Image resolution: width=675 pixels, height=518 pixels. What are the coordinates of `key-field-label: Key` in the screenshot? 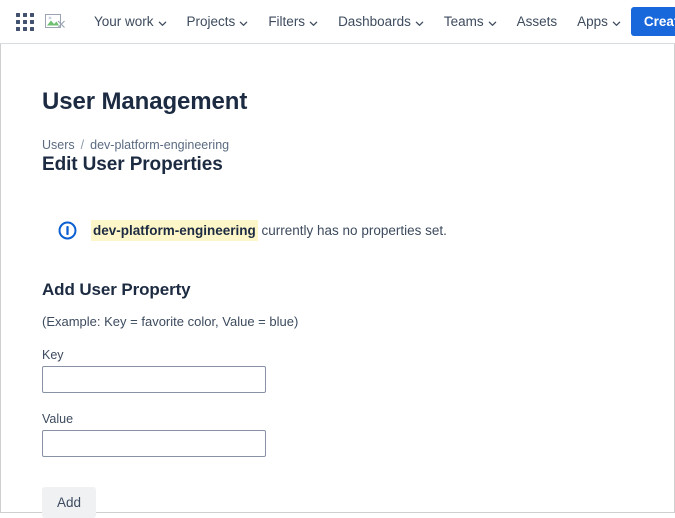 It's located at (53, 355).